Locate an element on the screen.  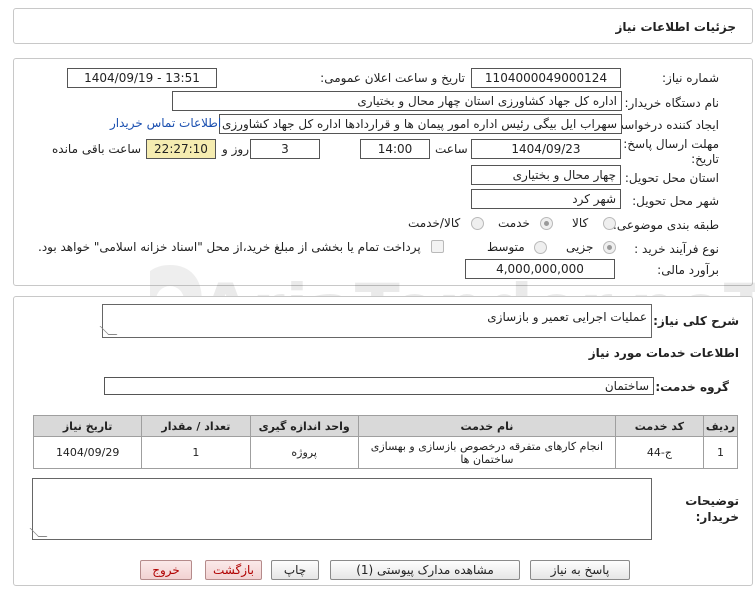
services-heading: اطلاعات خدمات مورد نیاز is located at coordinates (663, 353).